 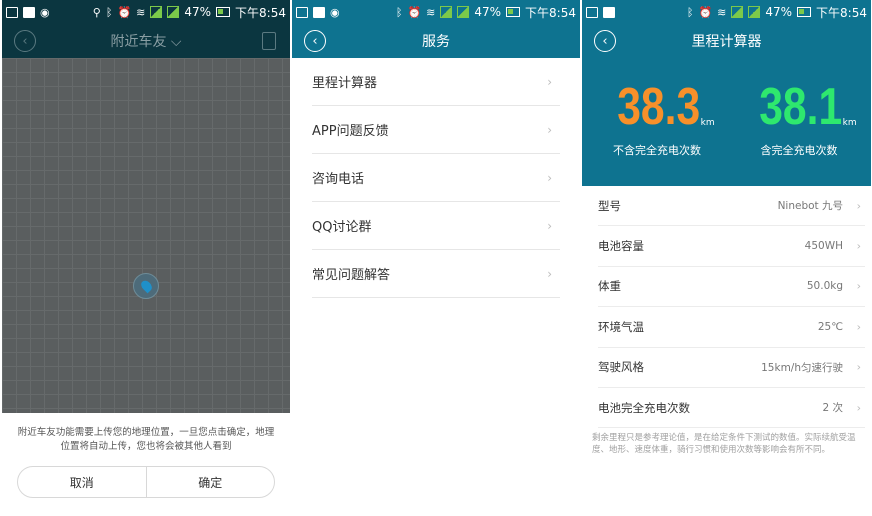 I want to click on chevron-down-icon: ⌵, so click(x=176, y=42).